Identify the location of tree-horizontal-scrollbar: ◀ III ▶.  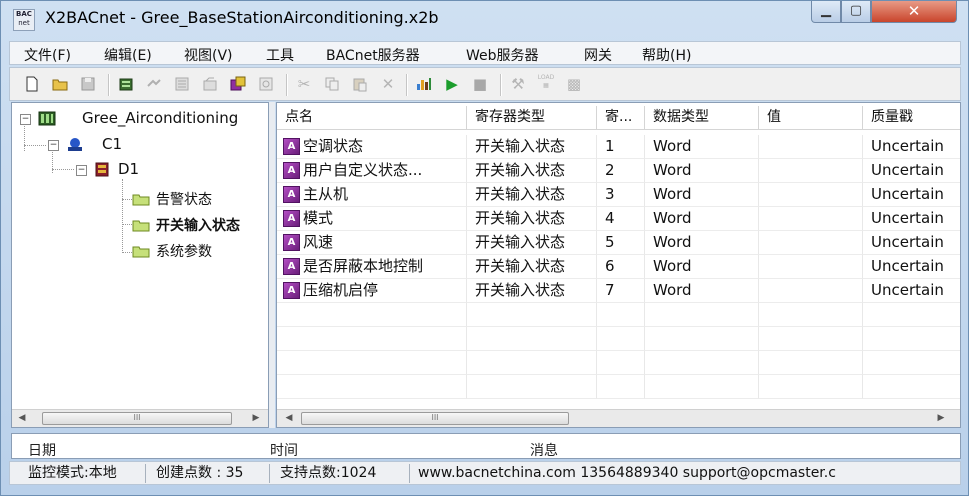
(140, 418).